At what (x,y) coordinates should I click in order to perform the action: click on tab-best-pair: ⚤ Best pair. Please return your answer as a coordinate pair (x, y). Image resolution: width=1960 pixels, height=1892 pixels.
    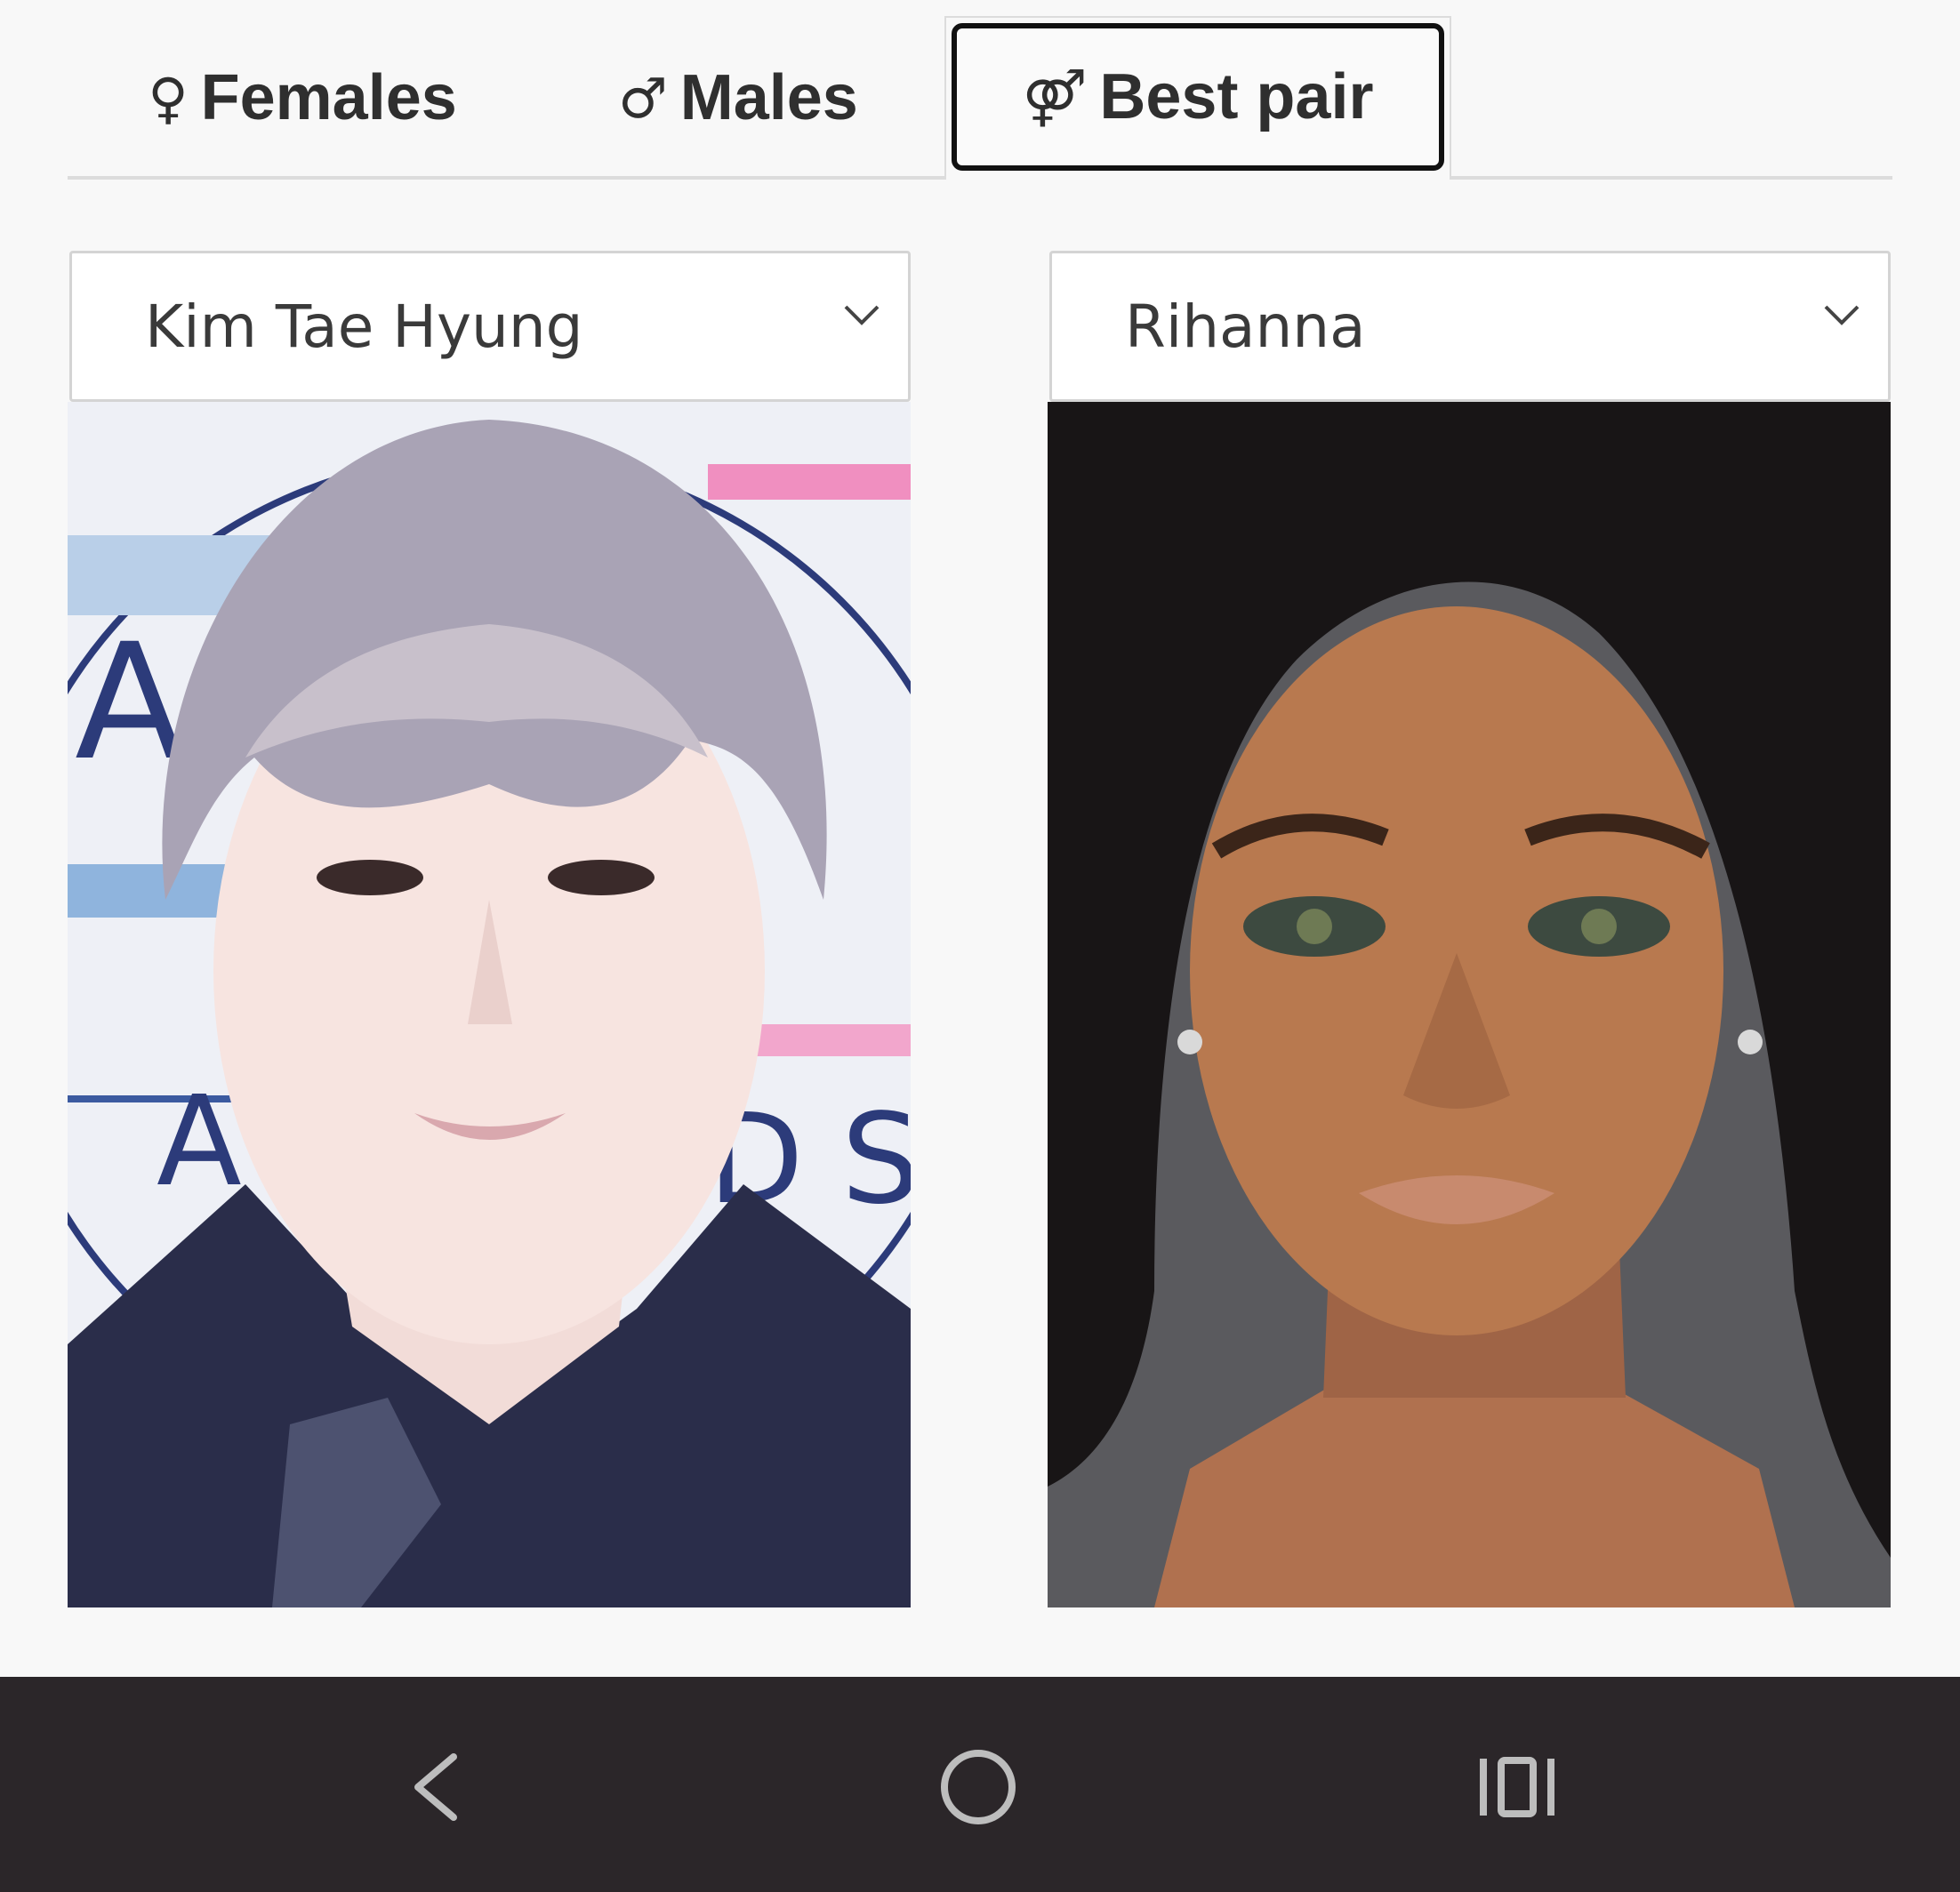
    Looking at the image, I should click on (1198, 97).